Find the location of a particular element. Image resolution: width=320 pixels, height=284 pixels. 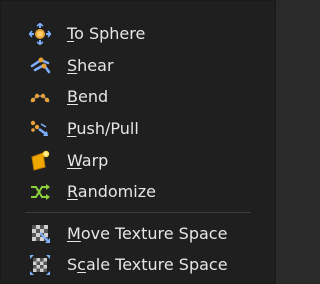

warp-icon is located at coordinates (40, 160).